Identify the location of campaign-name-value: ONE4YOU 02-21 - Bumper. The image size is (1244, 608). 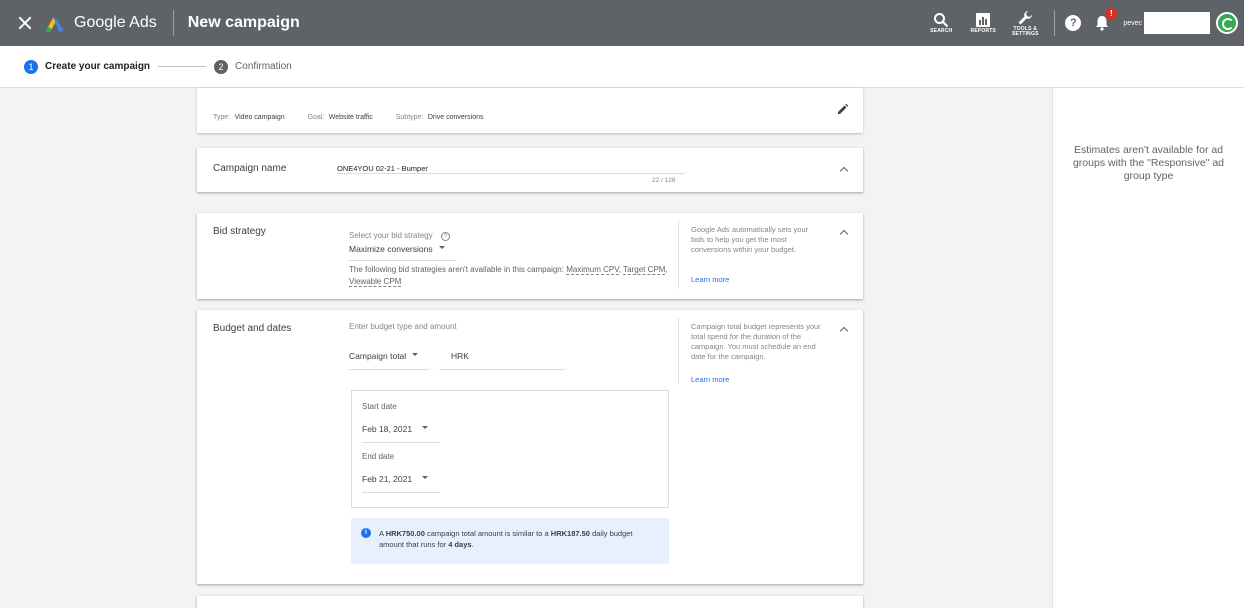
(382, 168).